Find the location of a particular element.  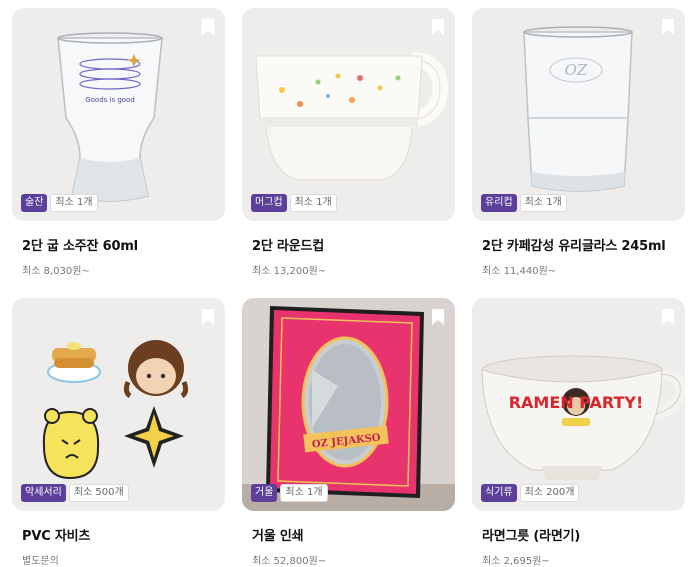

category-badge: 식기류 is located at coordinates (499, 493).